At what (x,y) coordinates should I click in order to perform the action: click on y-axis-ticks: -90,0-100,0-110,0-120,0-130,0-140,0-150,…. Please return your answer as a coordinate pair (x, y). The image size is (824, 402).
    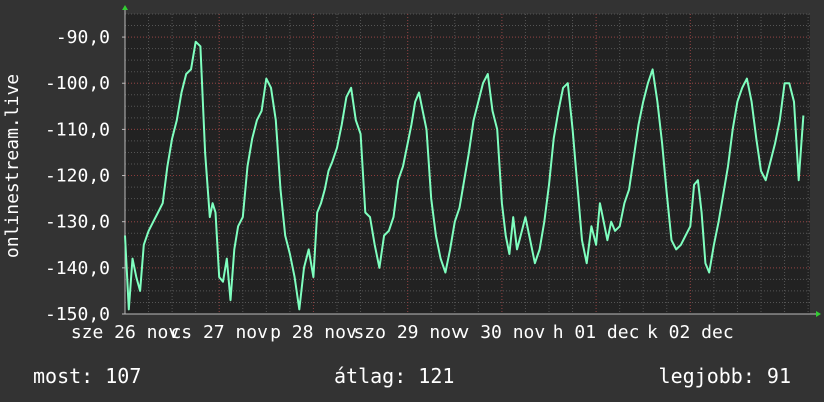
    Looking at the image, I should click on (85, 176).